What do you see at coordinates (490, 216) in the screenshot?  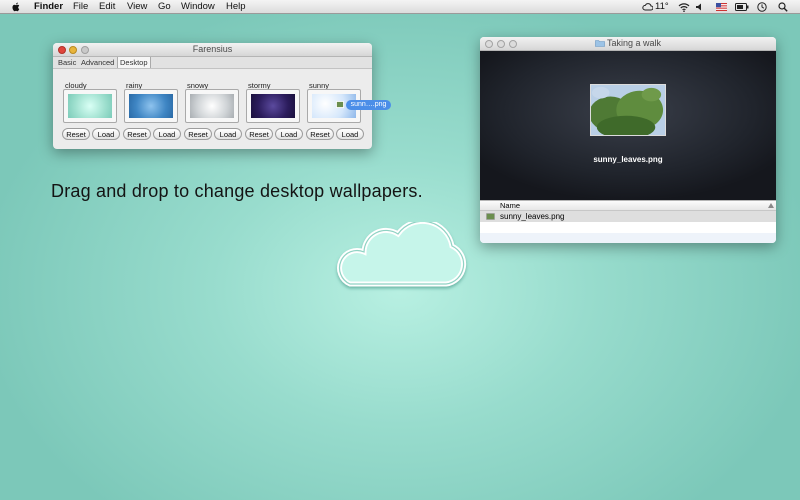 I see `image-file-icon` at bounding box center [490, 216].